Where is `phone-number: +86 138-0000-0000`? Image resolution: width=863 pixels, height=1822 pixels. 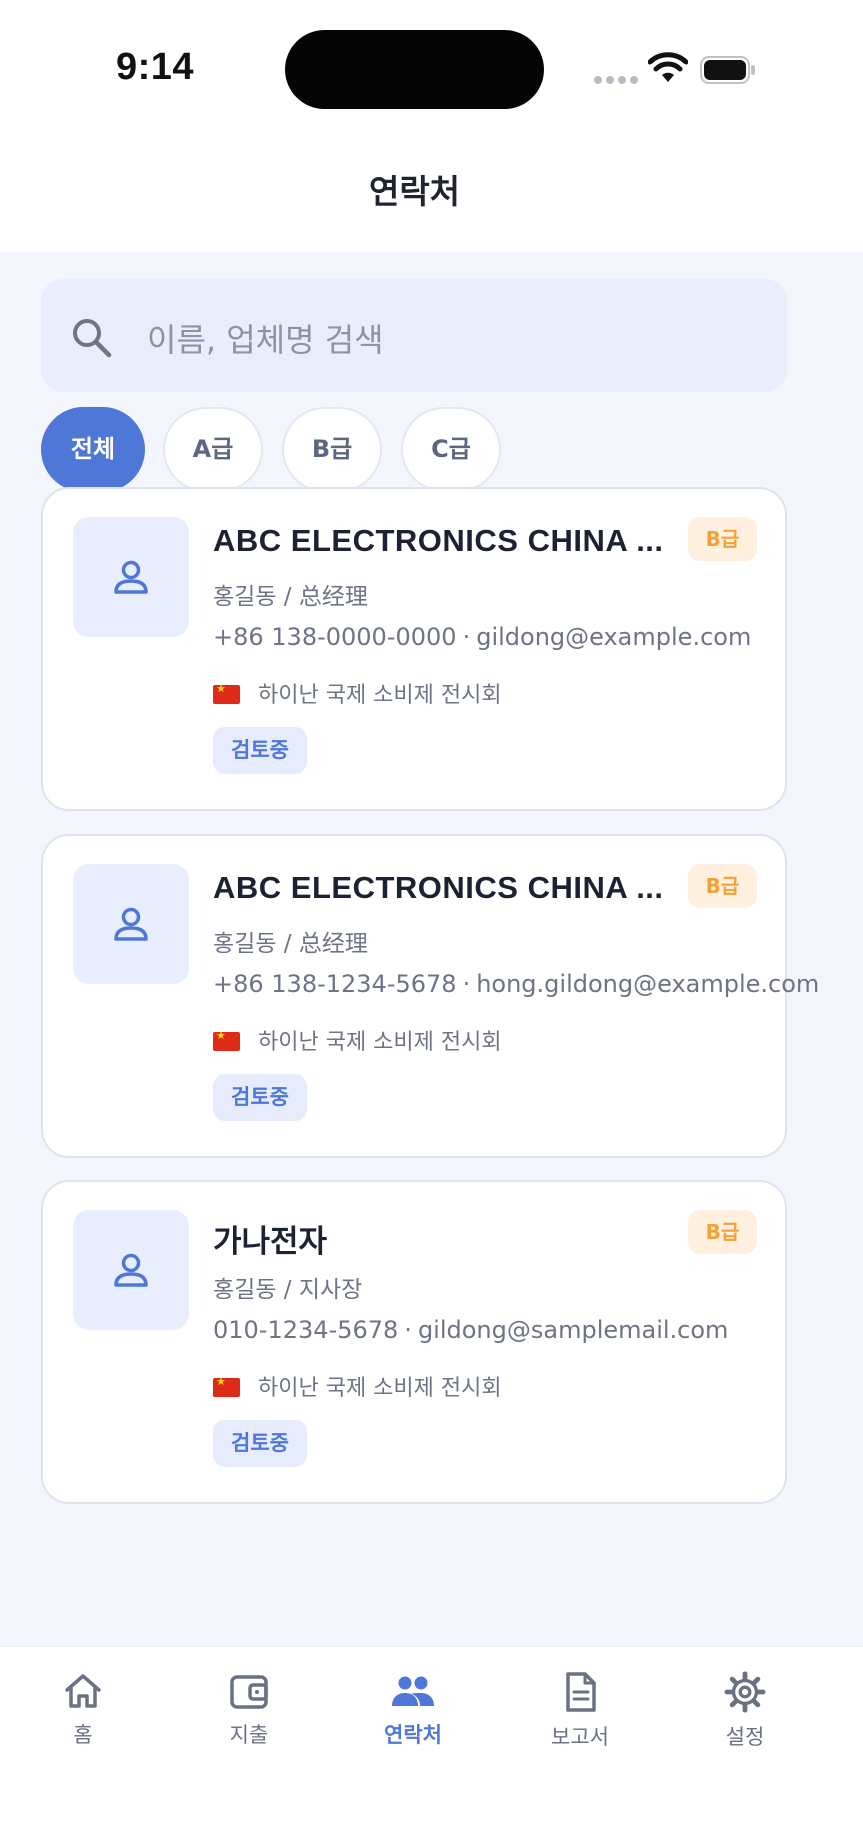
phone-number: +86 138-0000-0000 is located at coordinates (335, 637).